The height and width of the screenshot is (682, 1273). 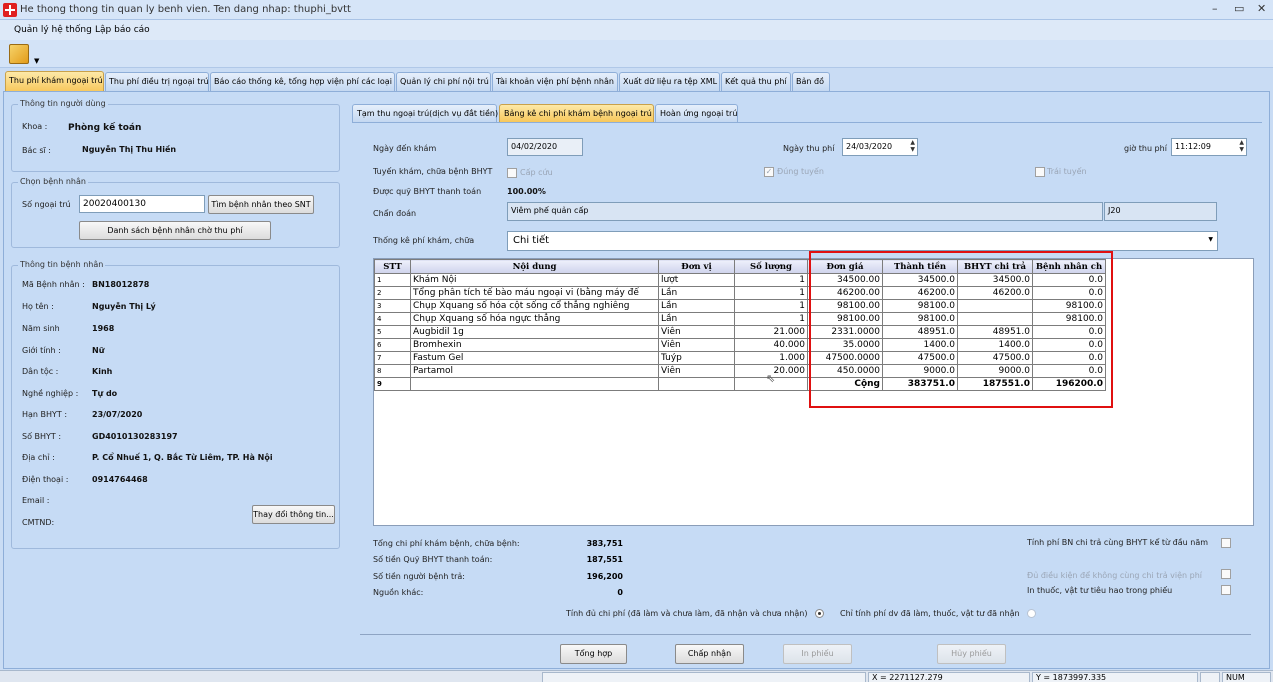 I want to click on visit-date-input: 04/02/2020, so click(x=545, y=147).